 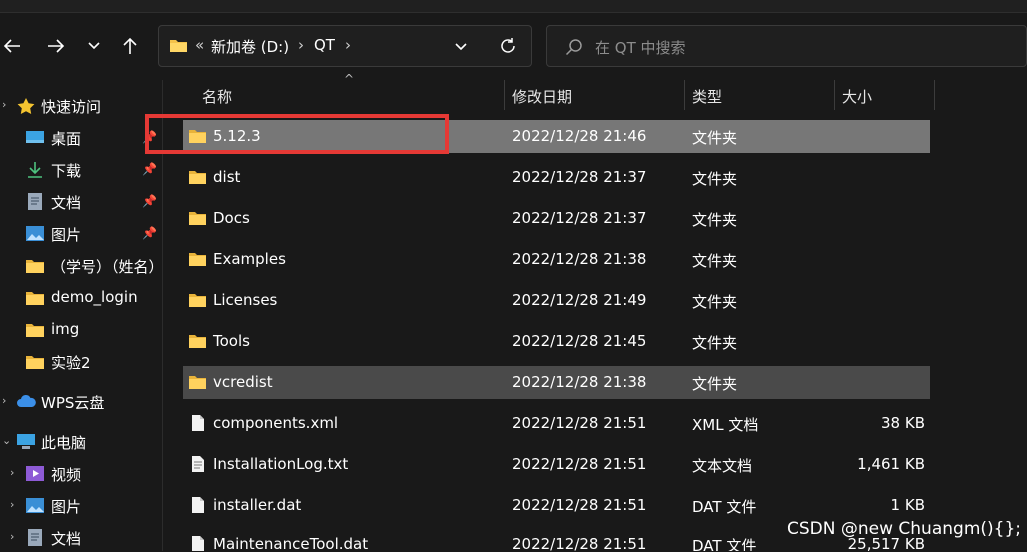 What do you see at coordinates (857, 101) in the screenshot?
I see `column-header-size: 大小` at bounding box center [857, 101].